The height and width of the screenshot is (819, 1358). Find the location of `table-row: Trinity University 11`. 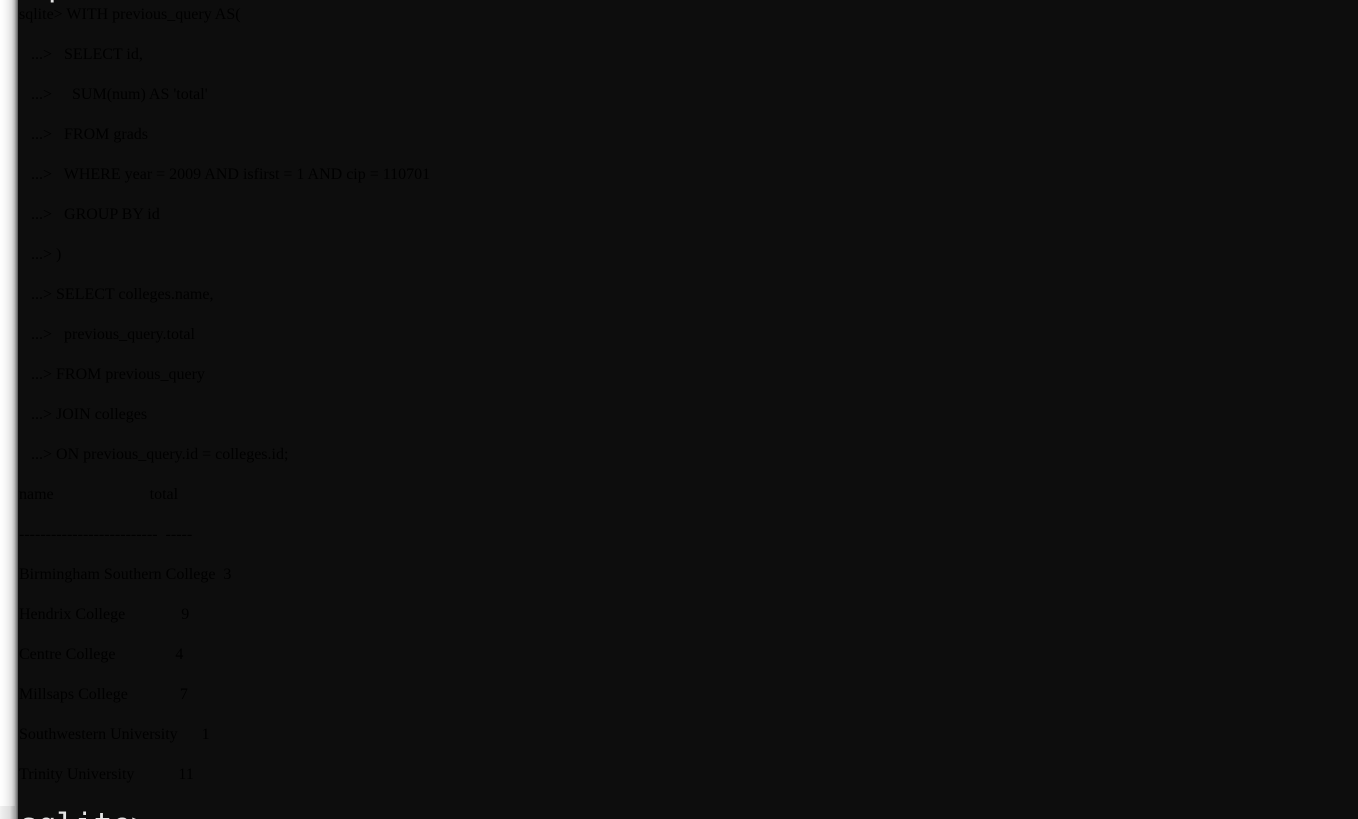

table-row: Trinity University 11 is located at coordinates (106, 774).